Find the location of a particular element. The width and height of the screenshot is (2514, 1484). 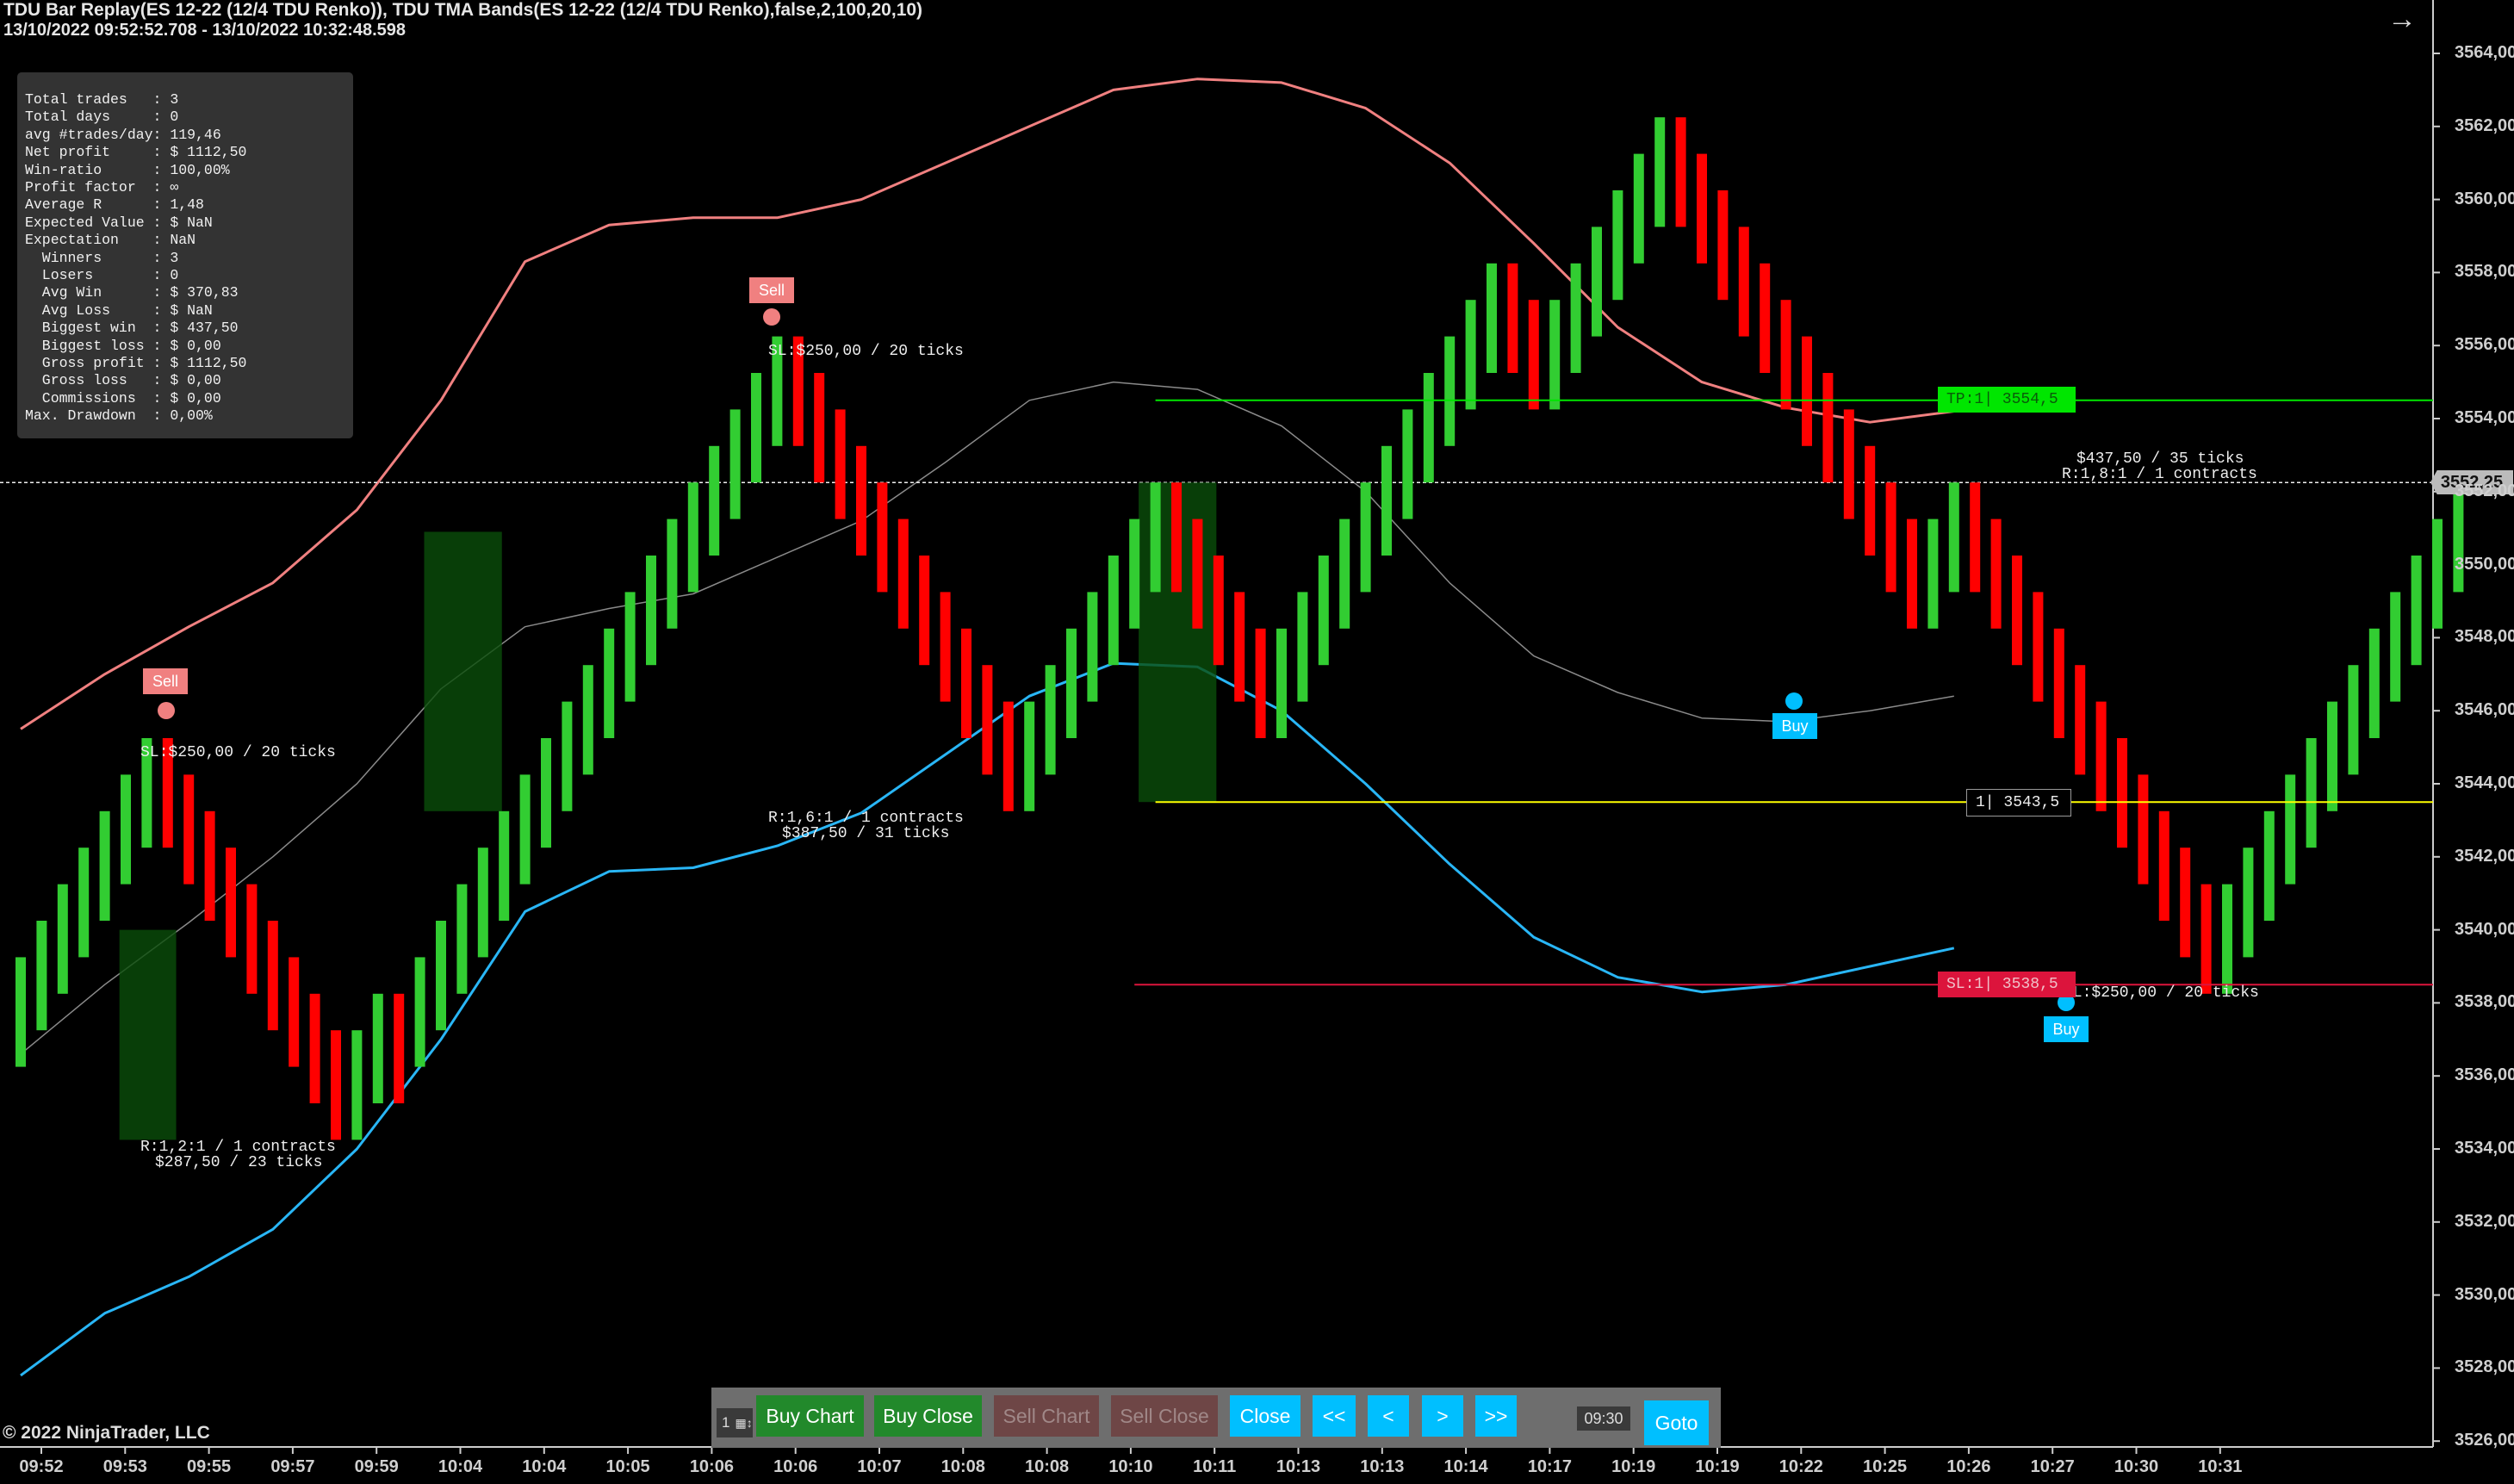

stat-row: Profit factor : ∞ is located at coordinates (102, 187).